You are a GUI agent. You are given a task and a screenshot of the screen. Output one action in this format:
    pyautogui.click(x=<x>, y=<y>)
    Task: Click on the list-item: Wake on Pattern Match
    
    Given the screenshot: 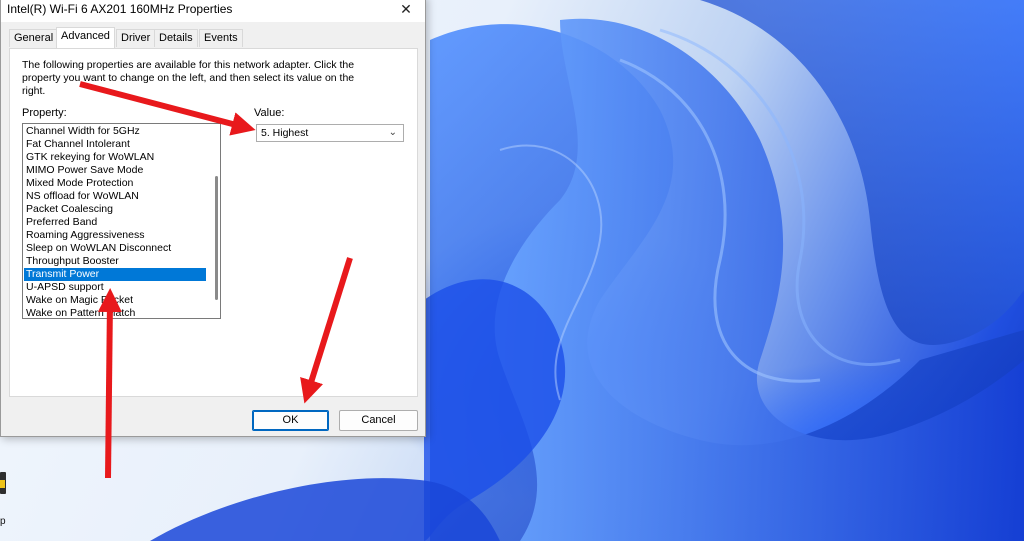 What is the action you would take?
    pyautogui.click(x=115, y=312)
    